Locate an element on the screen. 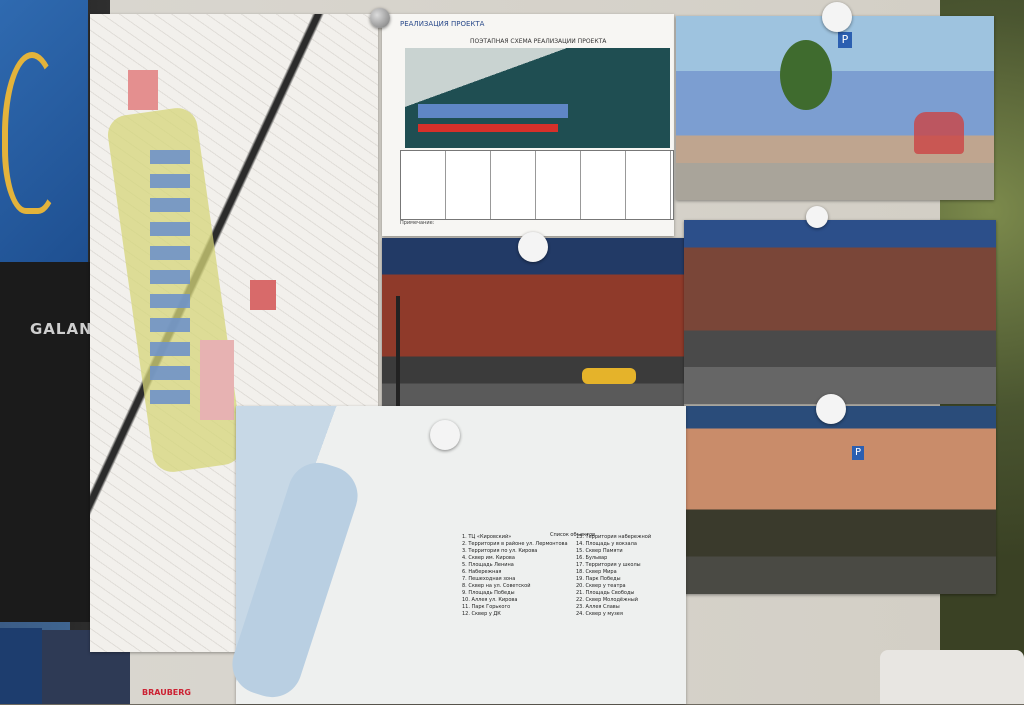  photo-night-street is located at coordinates (533, 329).